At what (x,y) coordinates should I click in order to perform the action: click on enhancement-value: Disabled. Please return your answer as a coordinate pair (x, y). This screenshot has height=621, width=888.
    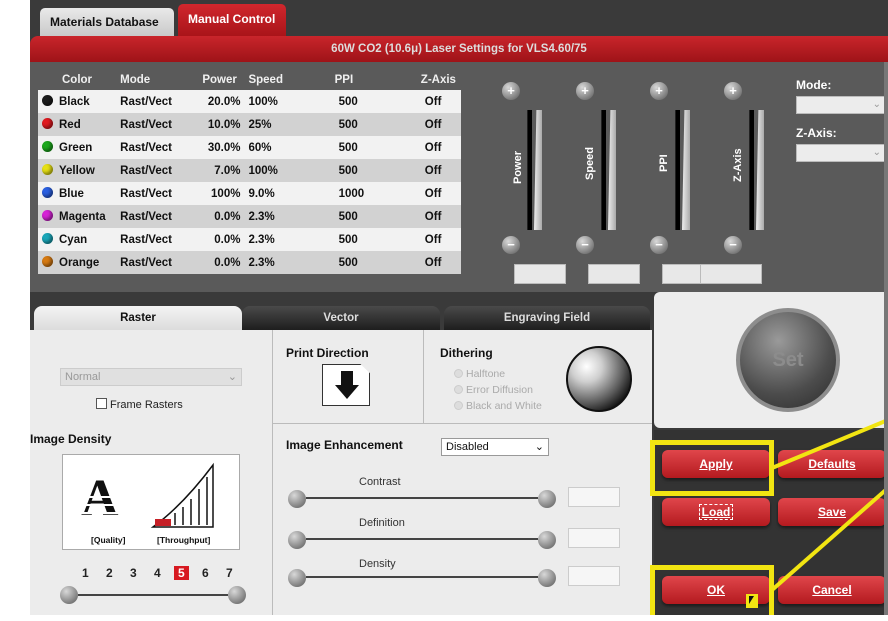
    Looking at the image, I should click on (467, 447).